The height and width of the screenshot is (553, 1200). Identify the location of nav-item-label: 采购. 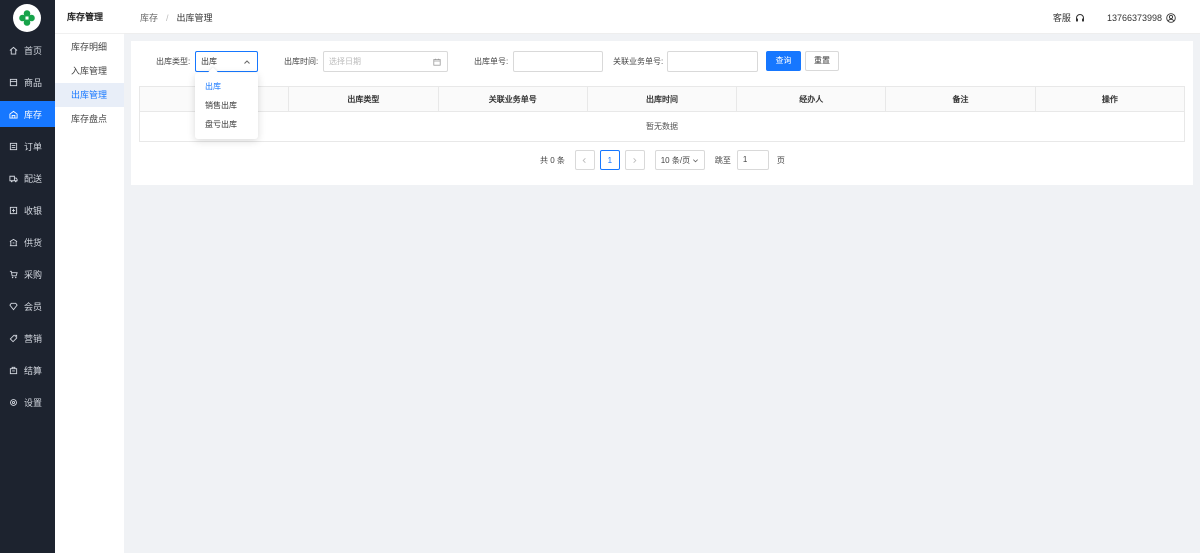
(33, 274).